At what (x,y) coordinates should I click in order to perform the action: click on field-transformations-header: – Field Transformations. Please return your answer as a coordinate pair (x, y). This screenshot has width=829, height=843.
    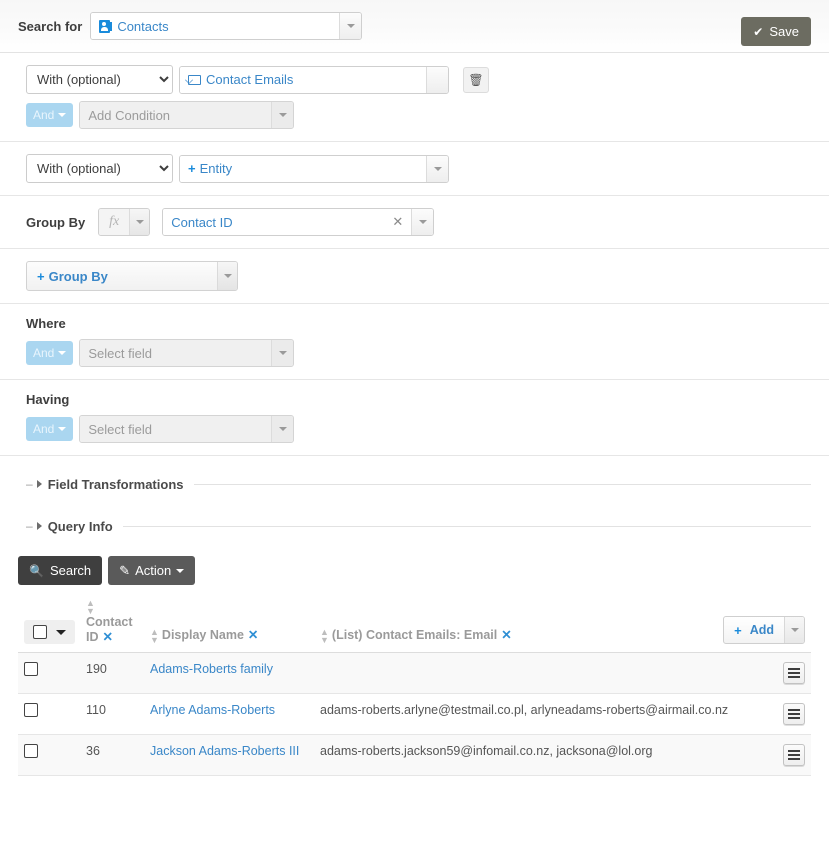
    Looking at the image, I should click on (414, 484).